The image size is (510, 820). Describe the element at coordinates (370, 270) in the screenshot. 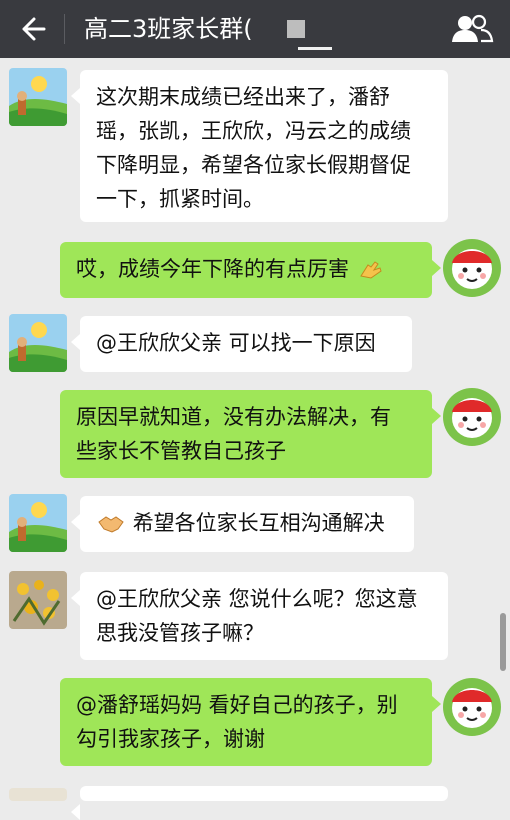

I see `clap-emoji-icon` at that location.